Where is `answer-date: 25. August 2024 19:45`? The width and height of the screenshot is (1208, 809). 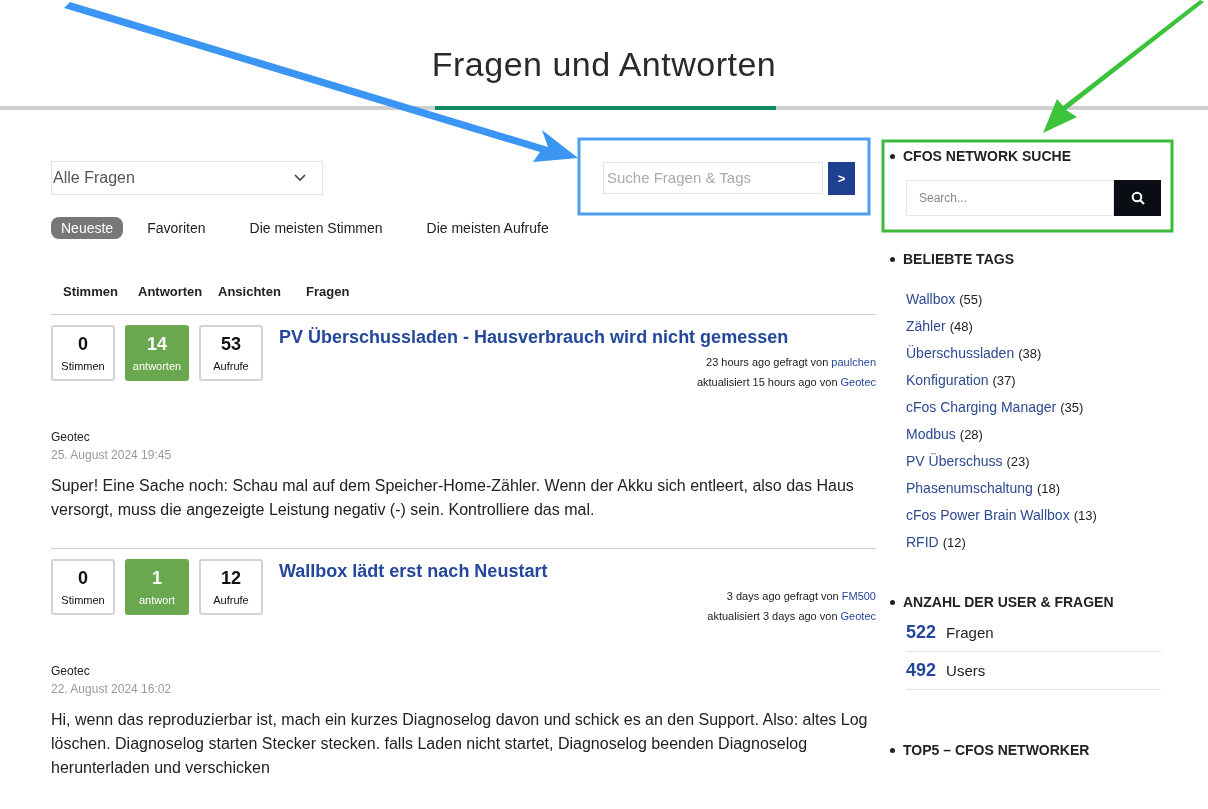
answer-date: 25. August 2024 19:45 is located at coordinates (112, 455).